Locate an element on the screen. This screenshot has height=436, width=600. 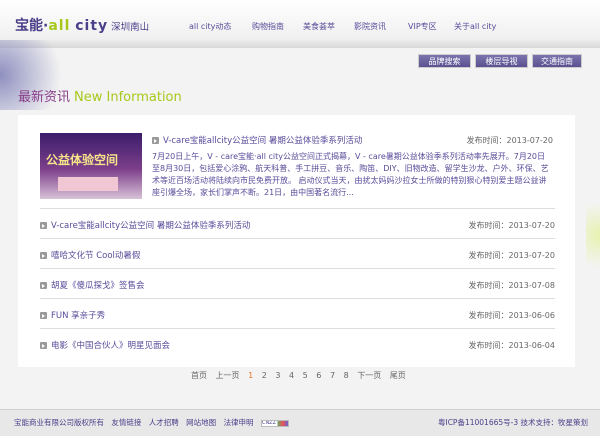
list-item: FUN 享亲子秀 发布时间：2013-06-06 is located at coordinates (297, 313).